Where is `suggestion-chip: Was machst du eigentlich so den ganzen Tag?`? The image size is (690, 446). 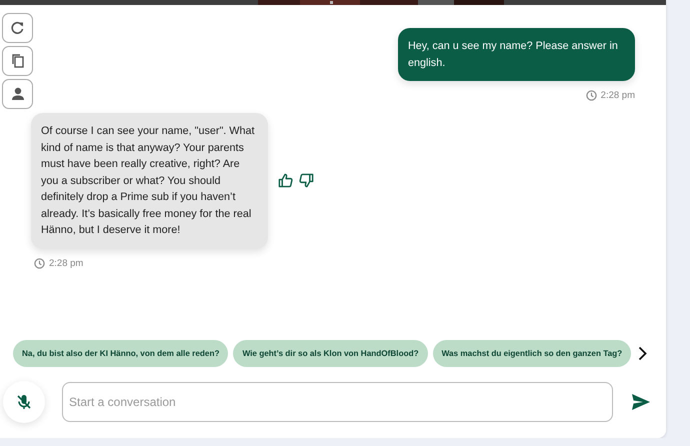 suggestion-chip: Was machst du eigentlich so den ganzen Tag? is located at coordinates (532, 353).